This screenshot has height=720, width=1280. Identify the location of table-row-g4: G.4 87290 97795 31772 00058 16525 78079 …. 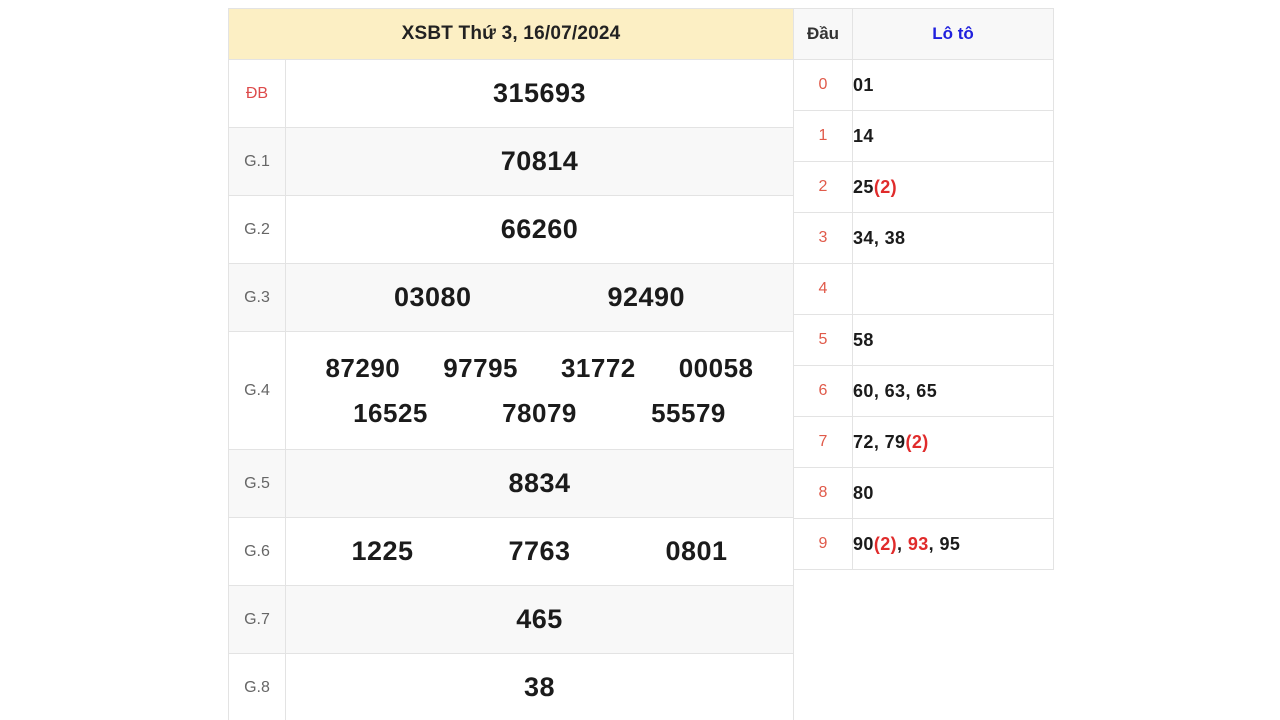
(511, 390).